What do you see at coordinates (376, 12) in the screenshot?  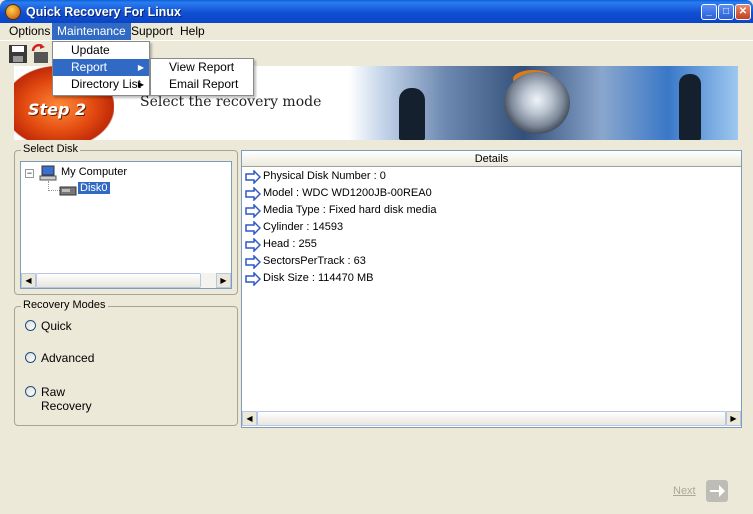 I see `title-bar: Quick Recovery For Linux _ □ ✕` at bounding box center [376, 12].